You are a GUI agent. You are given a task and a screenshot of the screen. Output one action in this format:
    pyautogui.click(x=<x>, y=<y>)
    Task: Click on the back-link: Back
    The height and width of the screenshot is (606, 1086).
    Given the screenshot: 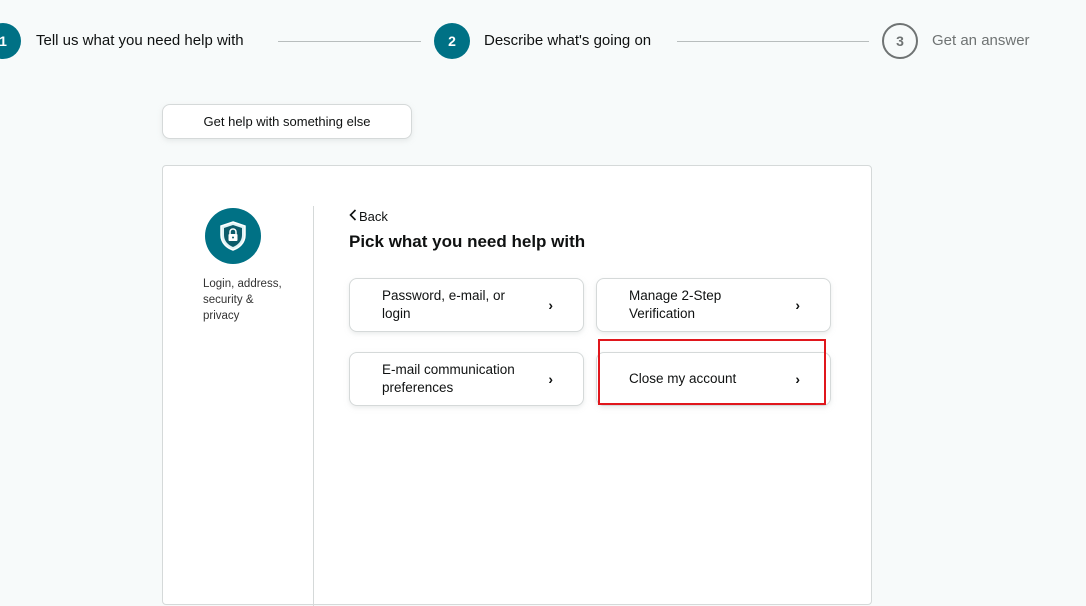 What is the action you would take?
    pyautogui.click(x=368, y=216)
    